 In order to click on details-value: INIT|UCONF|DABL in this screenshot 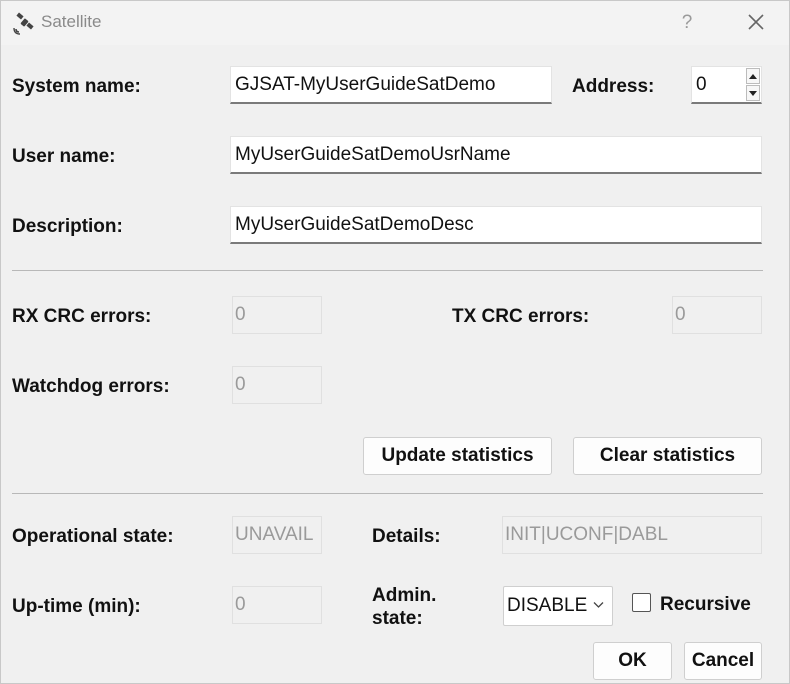, I will do `click(632, 535)`.